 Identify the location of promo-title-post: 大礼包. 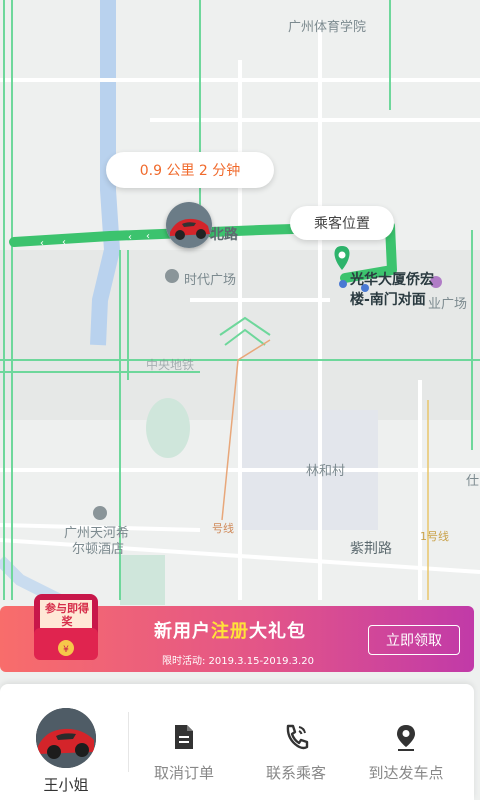
(277, 631).